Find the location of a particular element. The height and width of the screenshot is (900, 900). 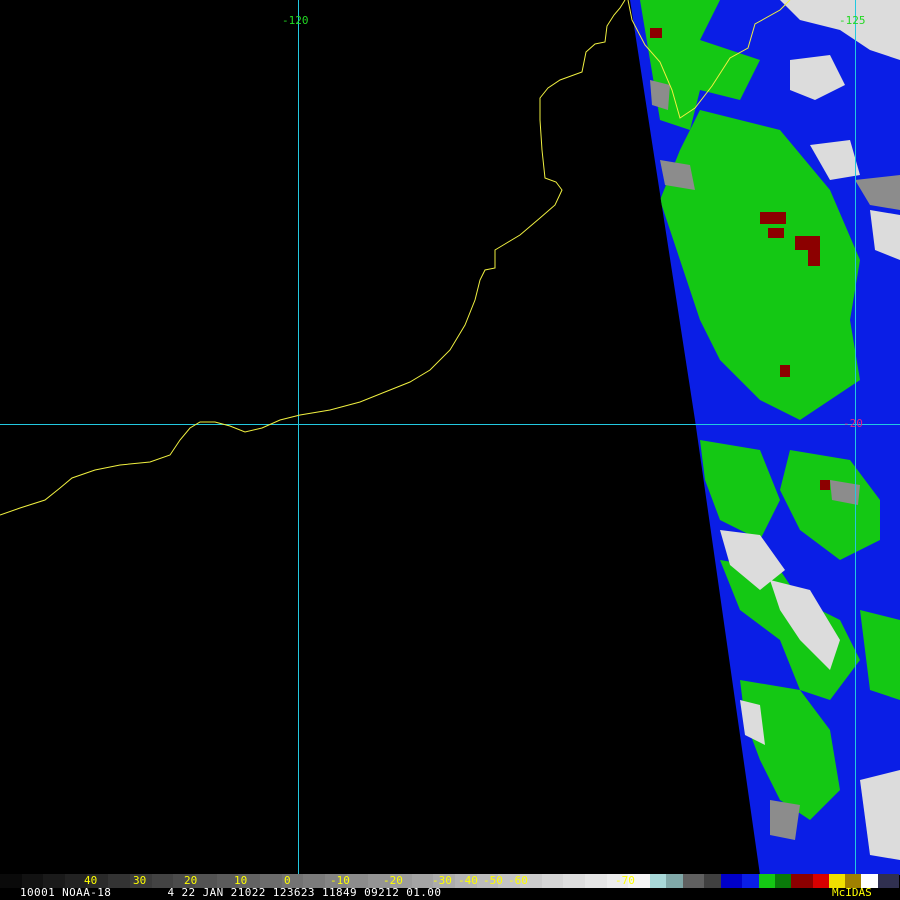

longitude-label: -120 is located at coordinates (295, 20).